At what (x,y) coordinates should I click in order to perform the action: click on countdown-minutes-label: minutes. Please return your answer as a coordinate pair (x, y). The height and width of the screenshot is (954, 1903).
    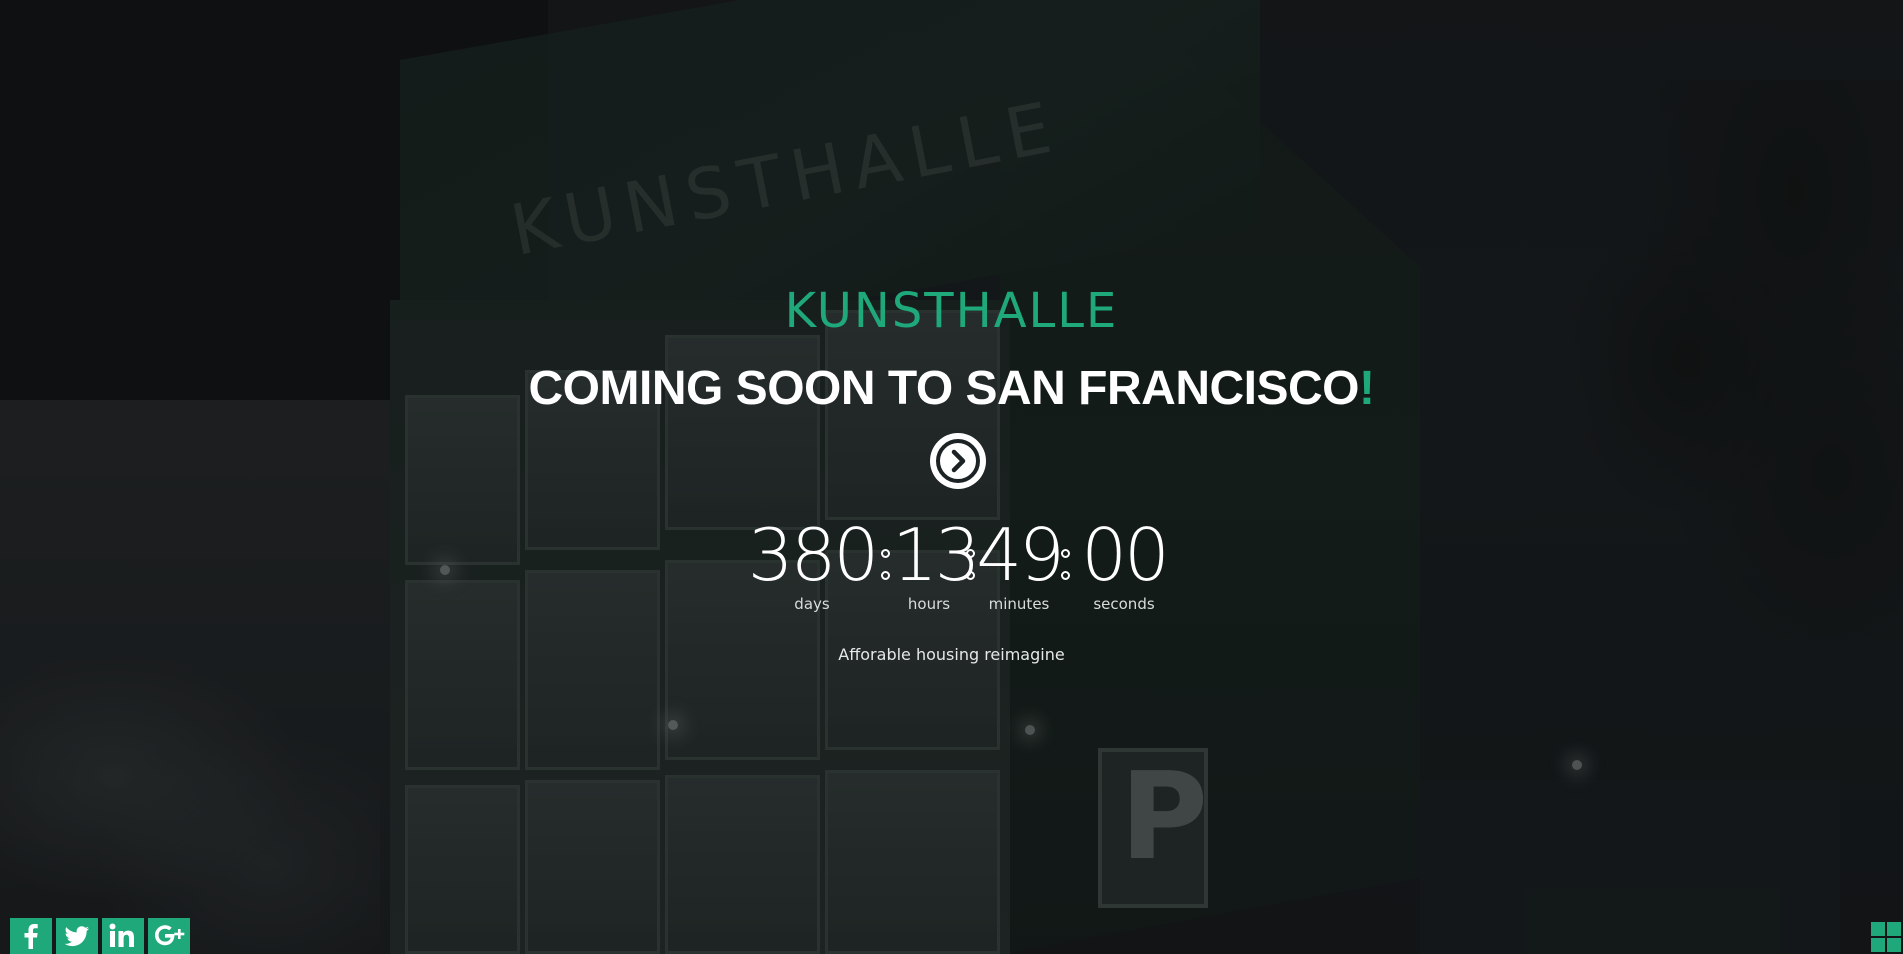
    Looking at the image, I should click on (1019, 604).